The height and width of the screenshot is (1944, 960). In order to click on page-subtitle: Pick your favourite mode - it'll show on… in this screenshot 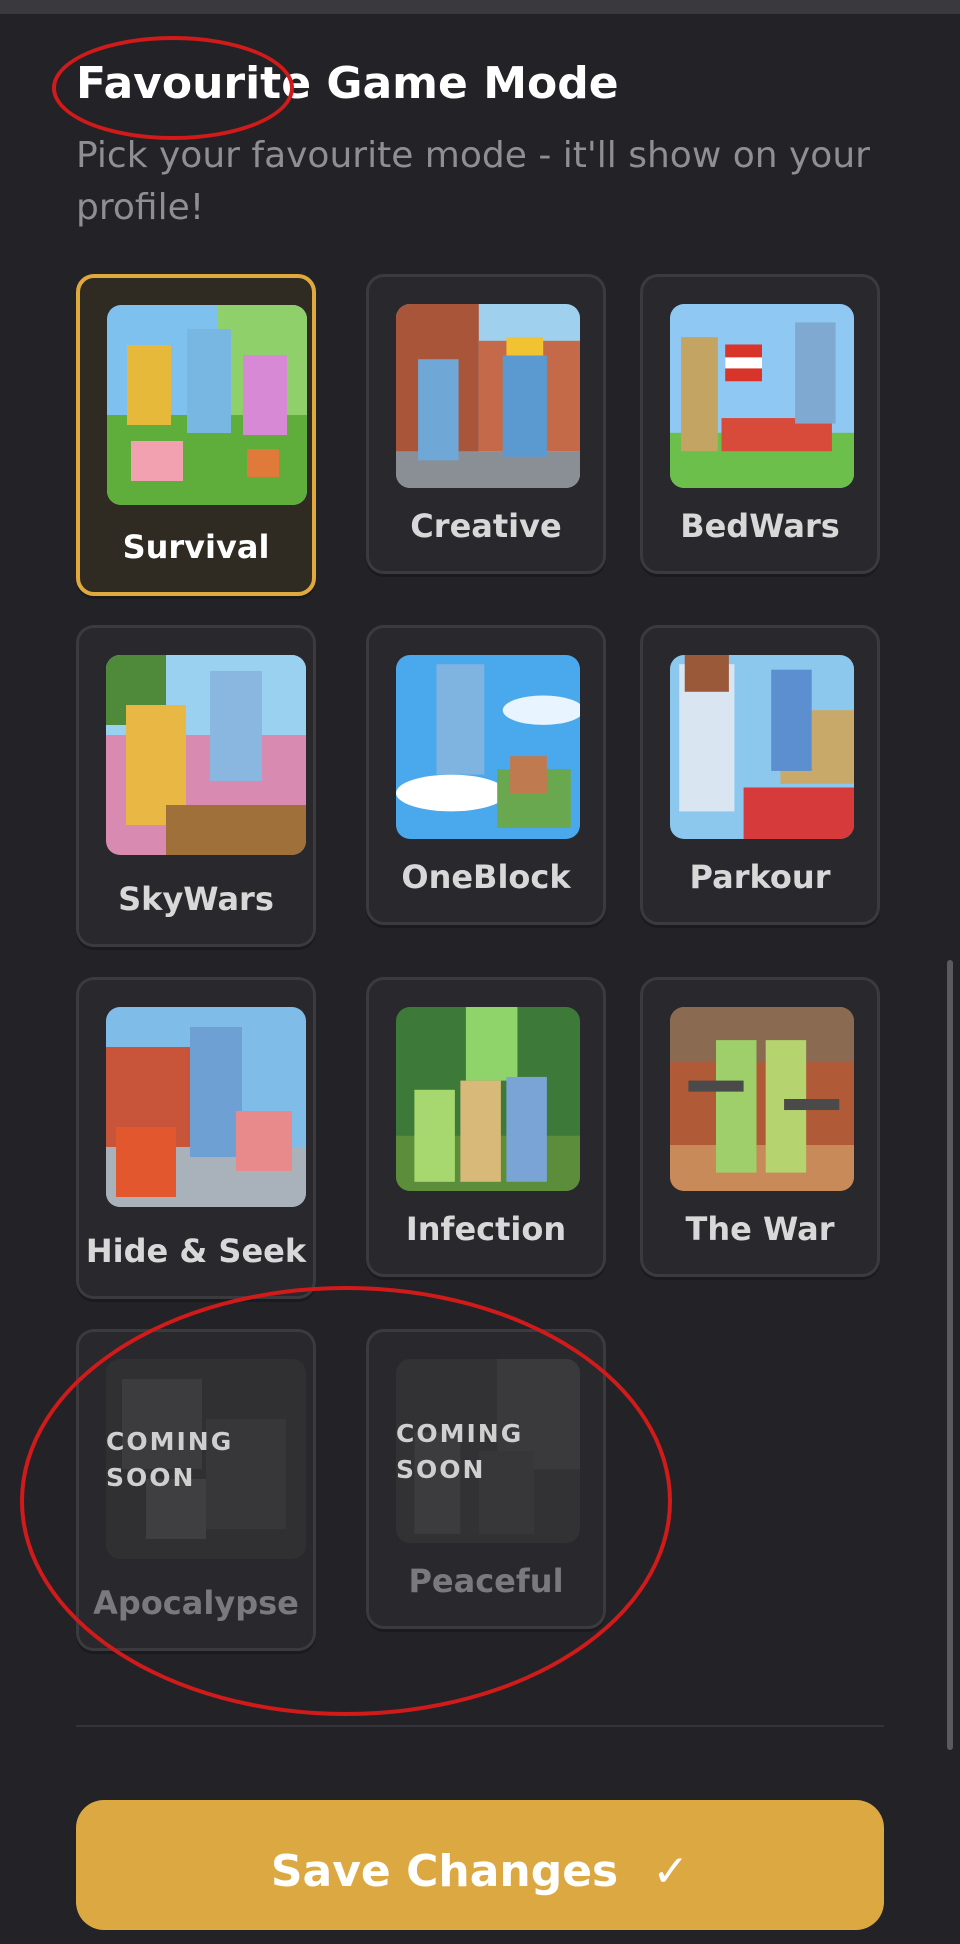, I will do `click(473, 181)`.